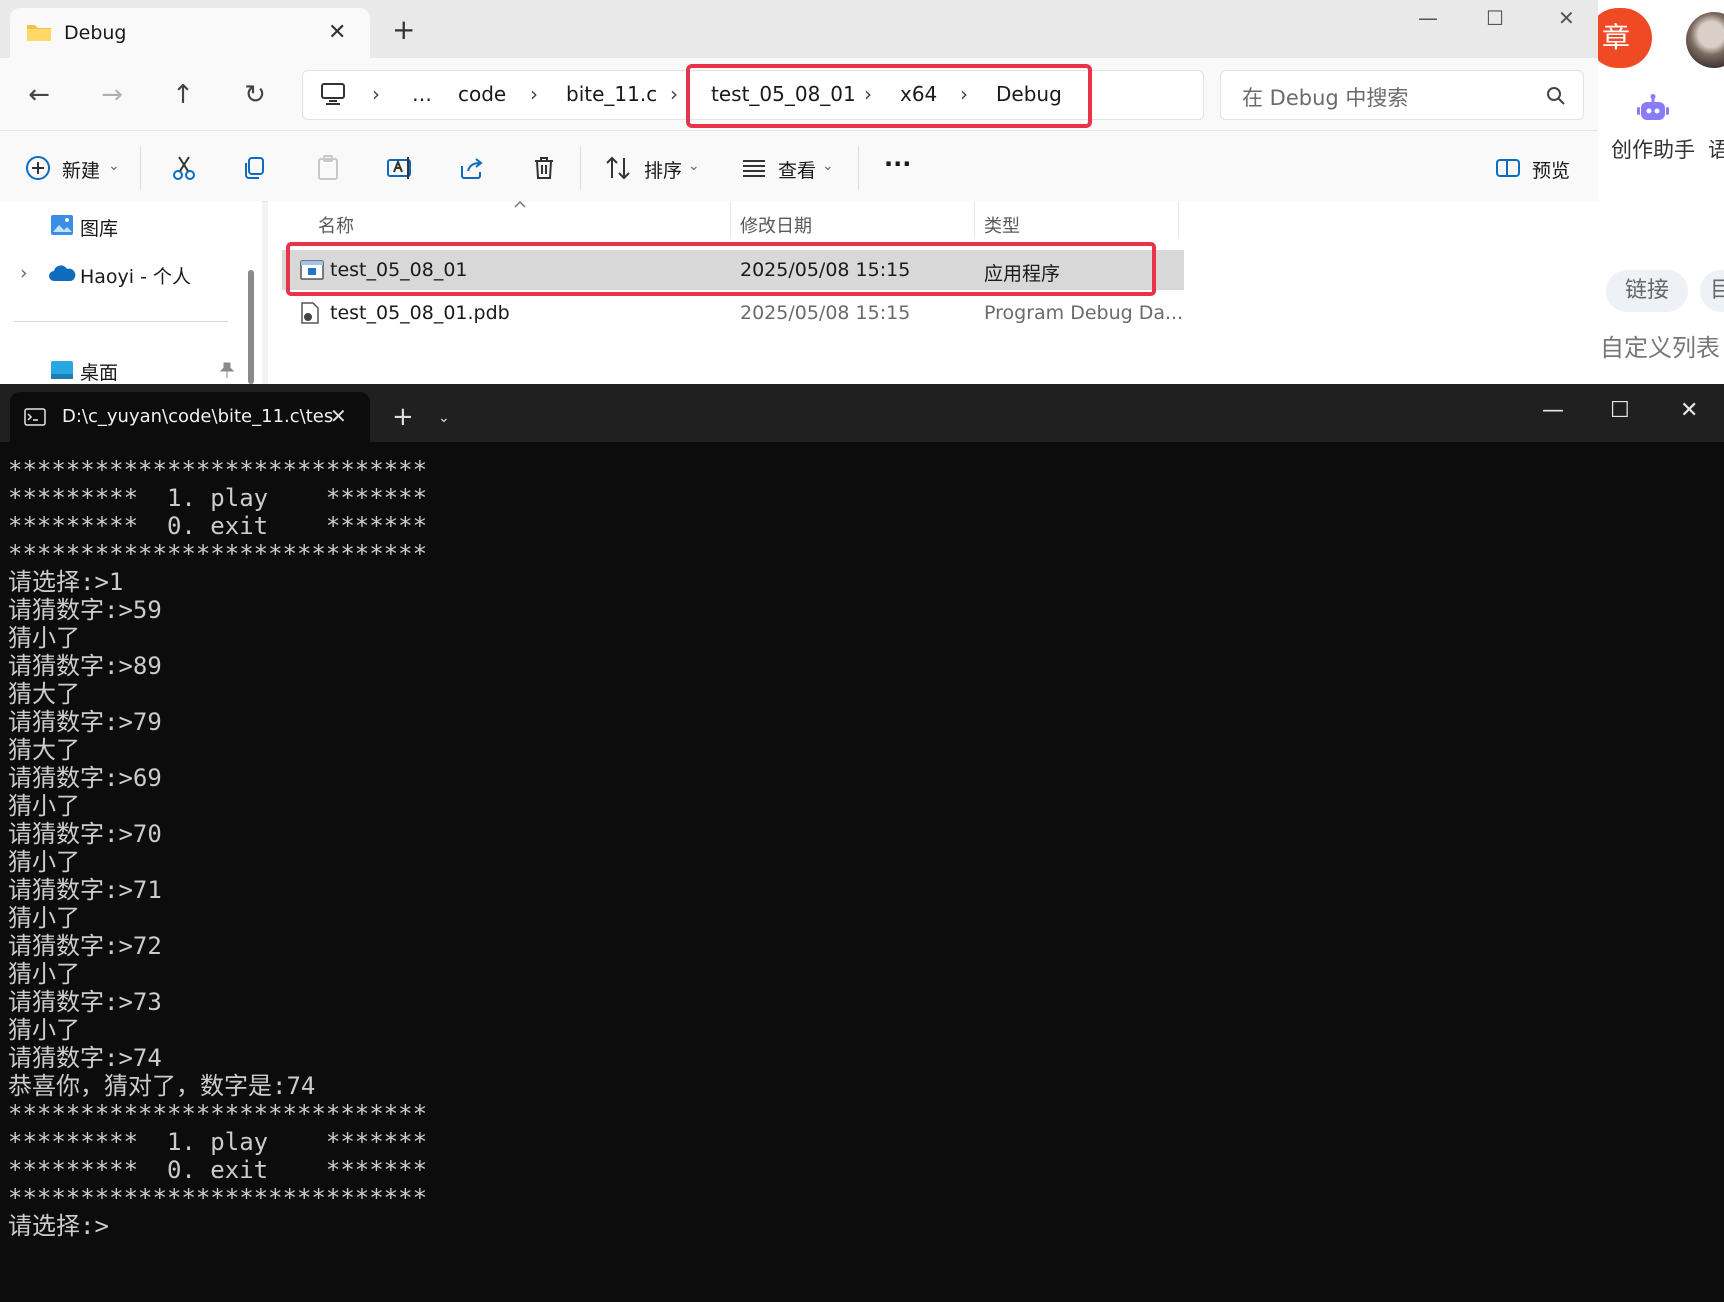  I want to click on view-button: 查看, so click(797, 169).